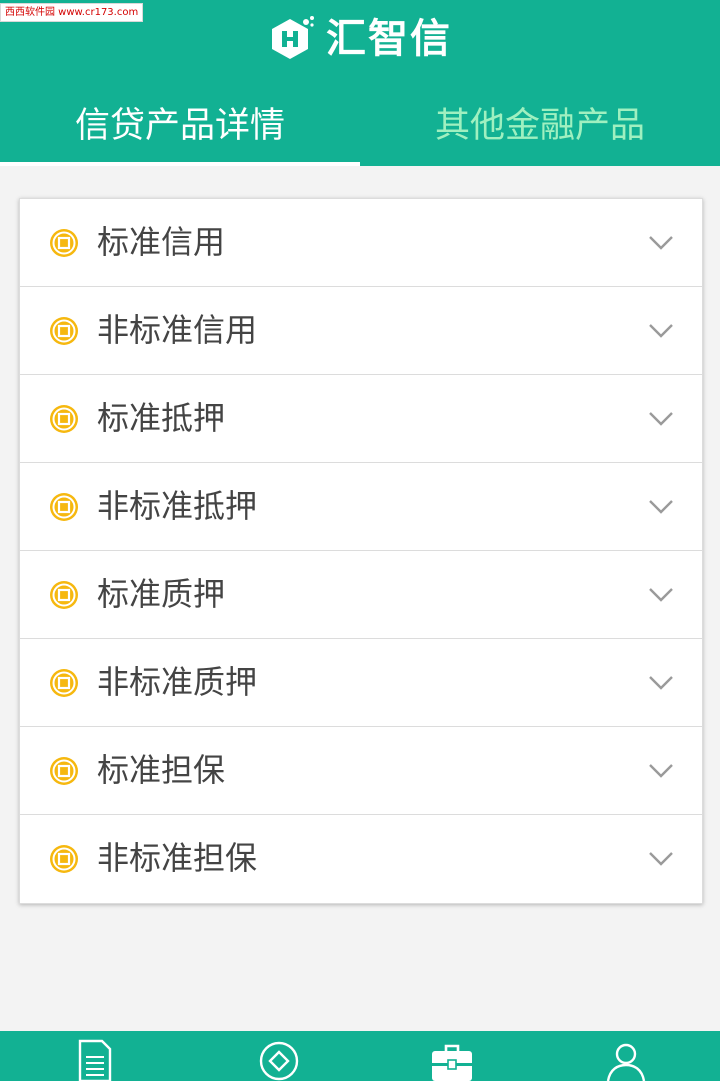 This screenshot has height=1081, width=720. What do you see at coordinates (161, 418) in the screenshot?
I see `product-item-label: 标准抵押` at bounding box center [161, 418].